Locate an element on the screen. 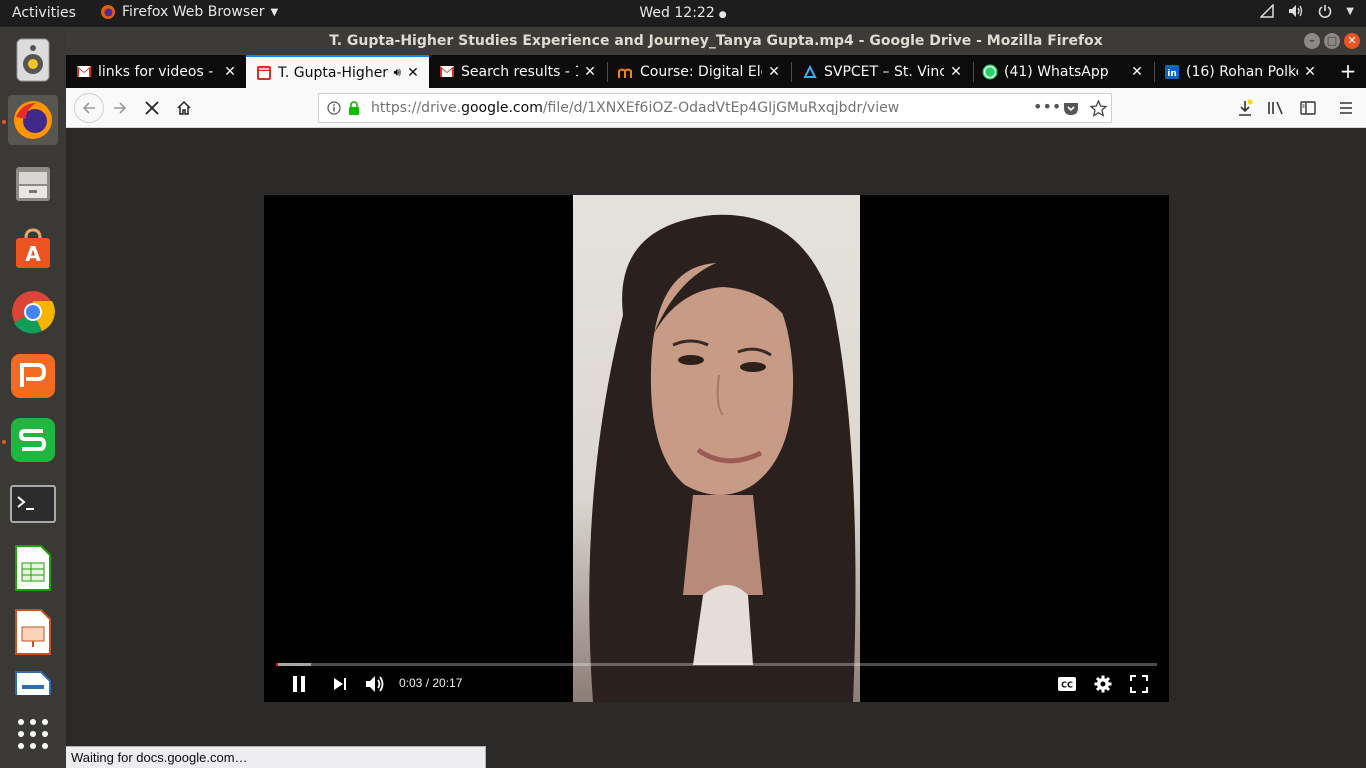 The height and width of the screenshot is (768, 1366). stop-x-icon is located at coordinates (152, 108).